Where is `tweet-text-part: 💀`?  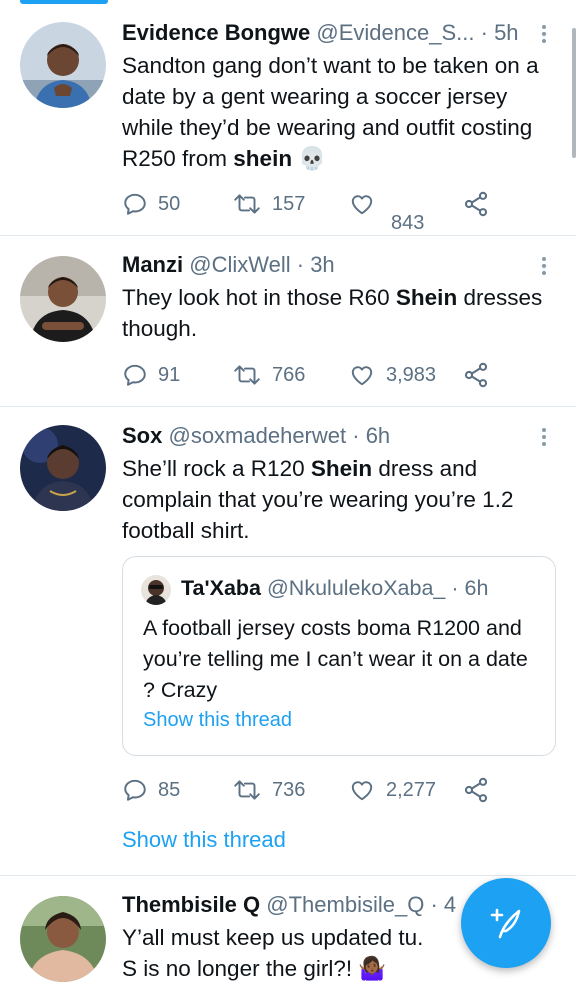
tweet-text-part: 💀 is located at coordinates (309, 158).